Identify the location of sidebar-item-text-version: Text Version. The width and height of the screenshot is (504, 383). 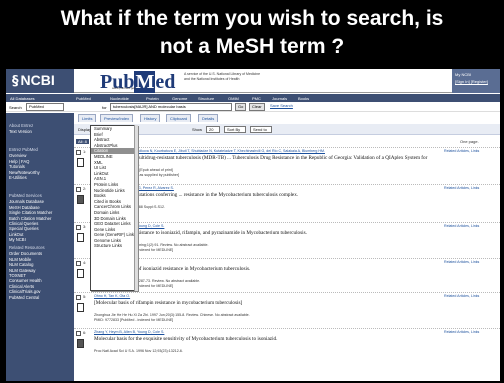
(40, 131).